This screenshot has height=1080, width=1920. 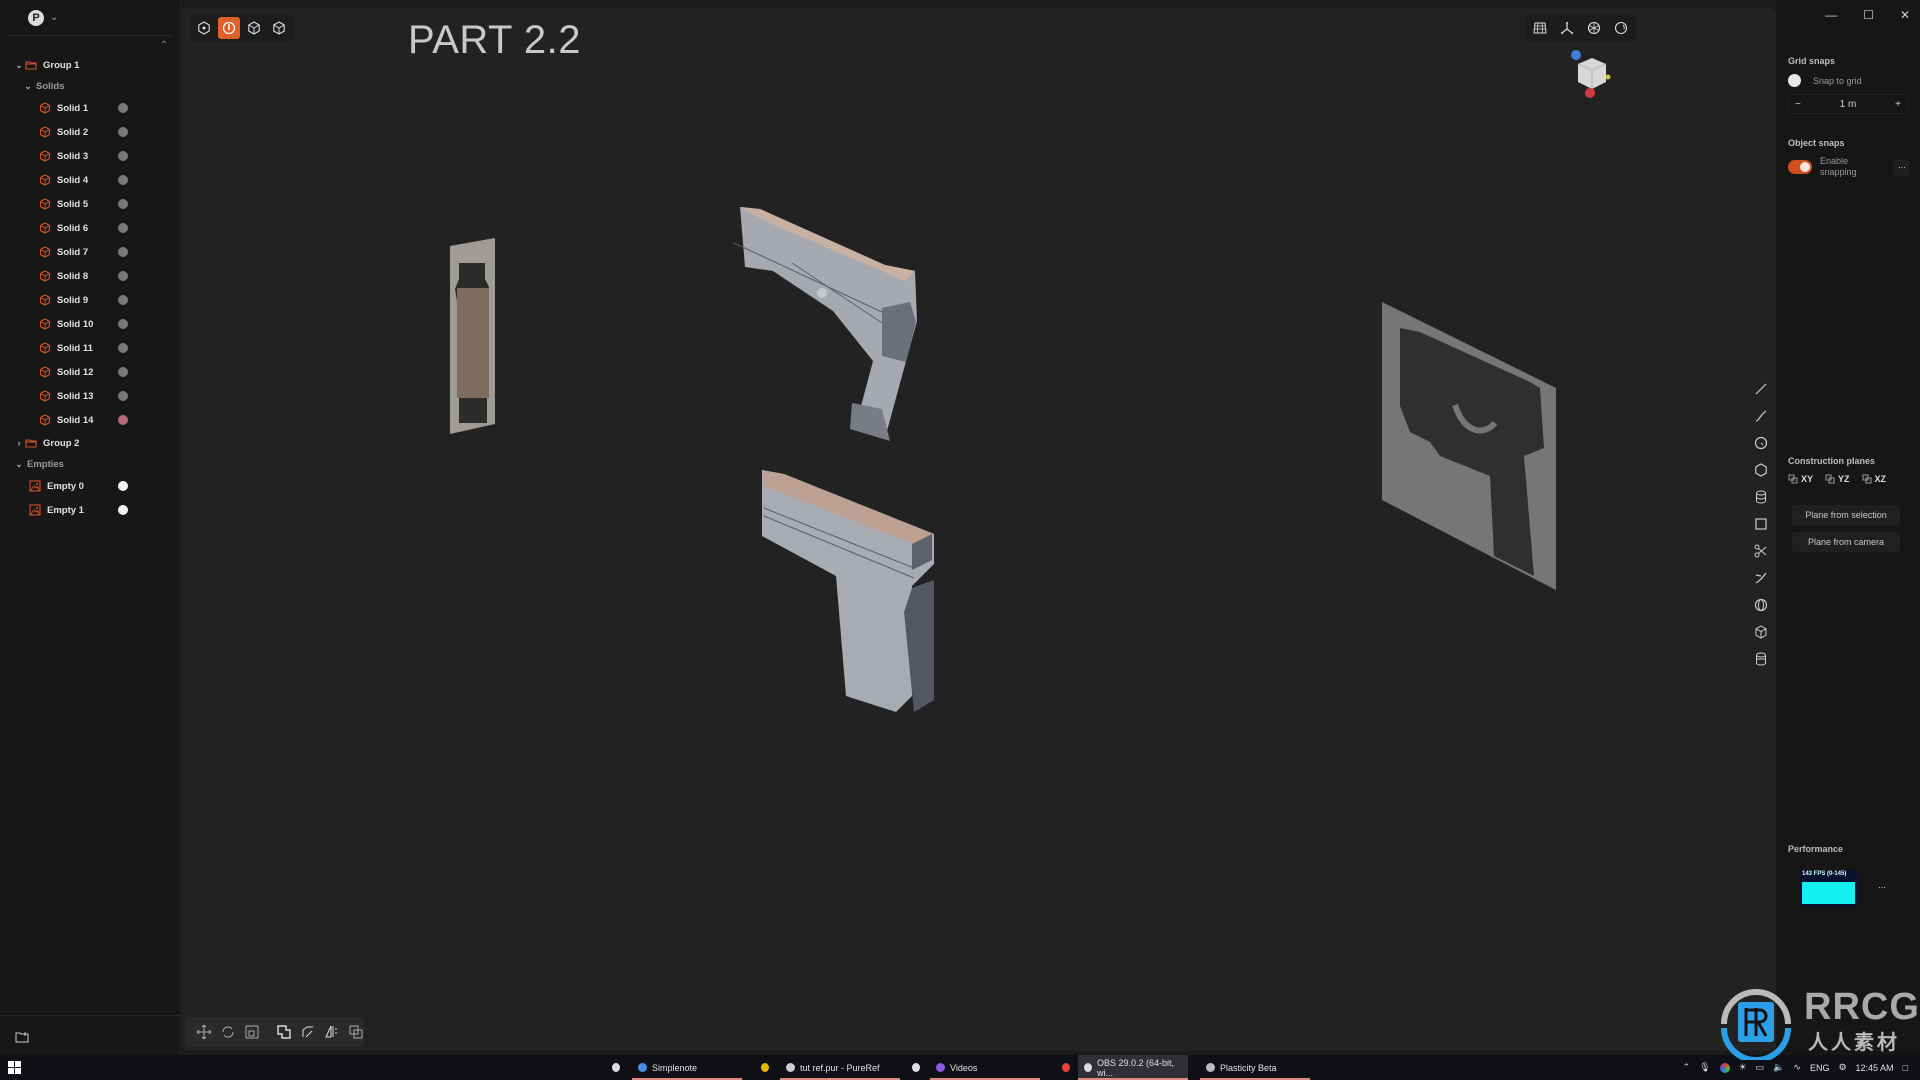 What do you see at coordinates (1822, 167) in the screenshot?
I see `enable-snapping-row: Enable snapping` at bounding box center [1822, 167].